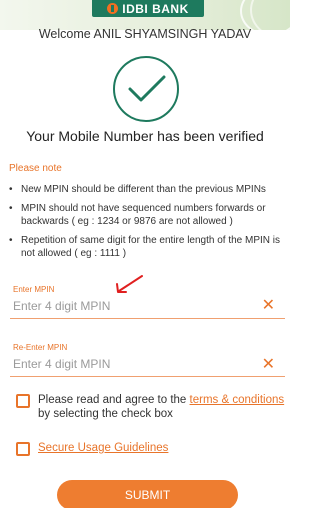  What do you see at coordinates (268, 306) in the screenshot?
I see `clear-mpin-icon: ✕` at bounding box center [268, 306].